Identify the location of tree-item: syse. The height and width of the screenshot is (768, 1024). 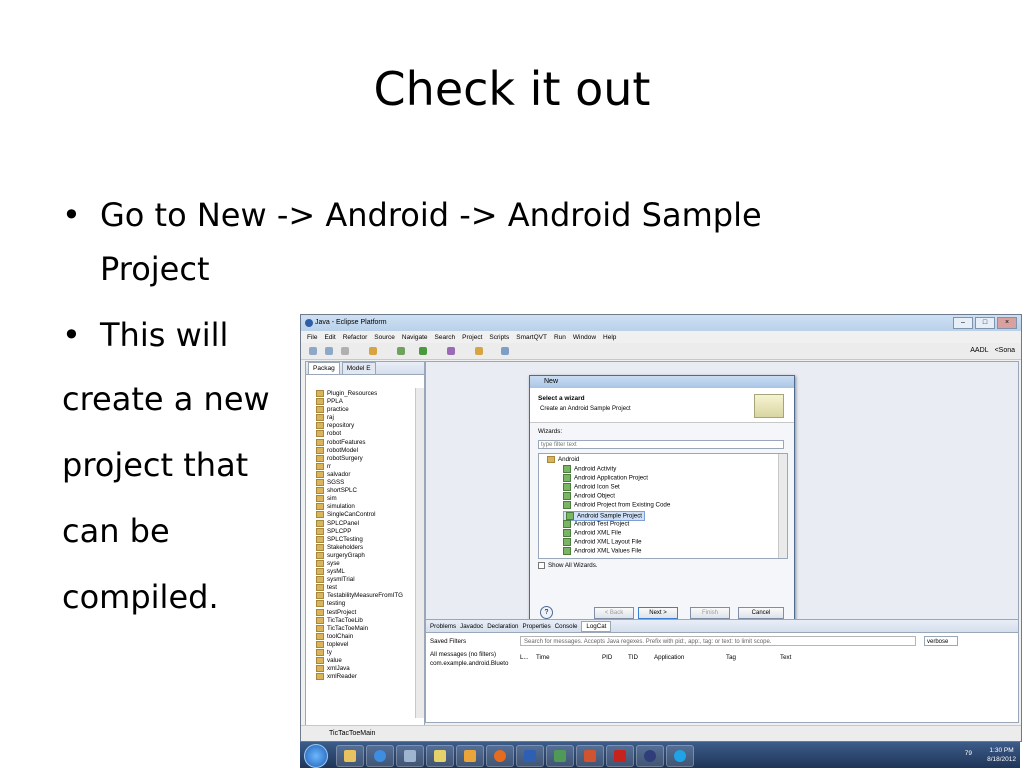
(359, 563).